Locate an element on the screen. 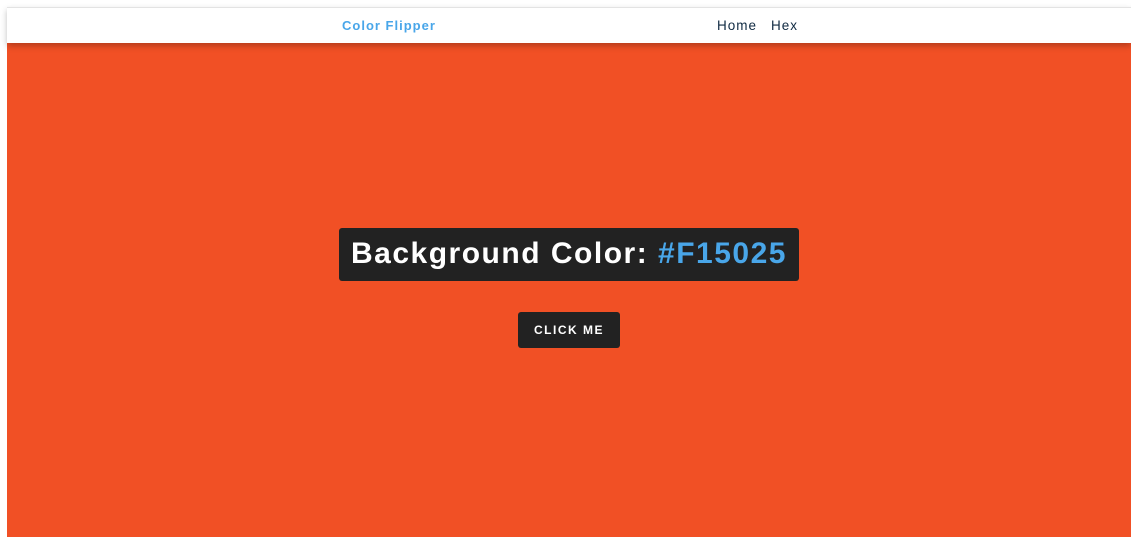 The height and width of the screenshot is (537, 1131). nav-link-home: Home is located at coordinates (737, 25).